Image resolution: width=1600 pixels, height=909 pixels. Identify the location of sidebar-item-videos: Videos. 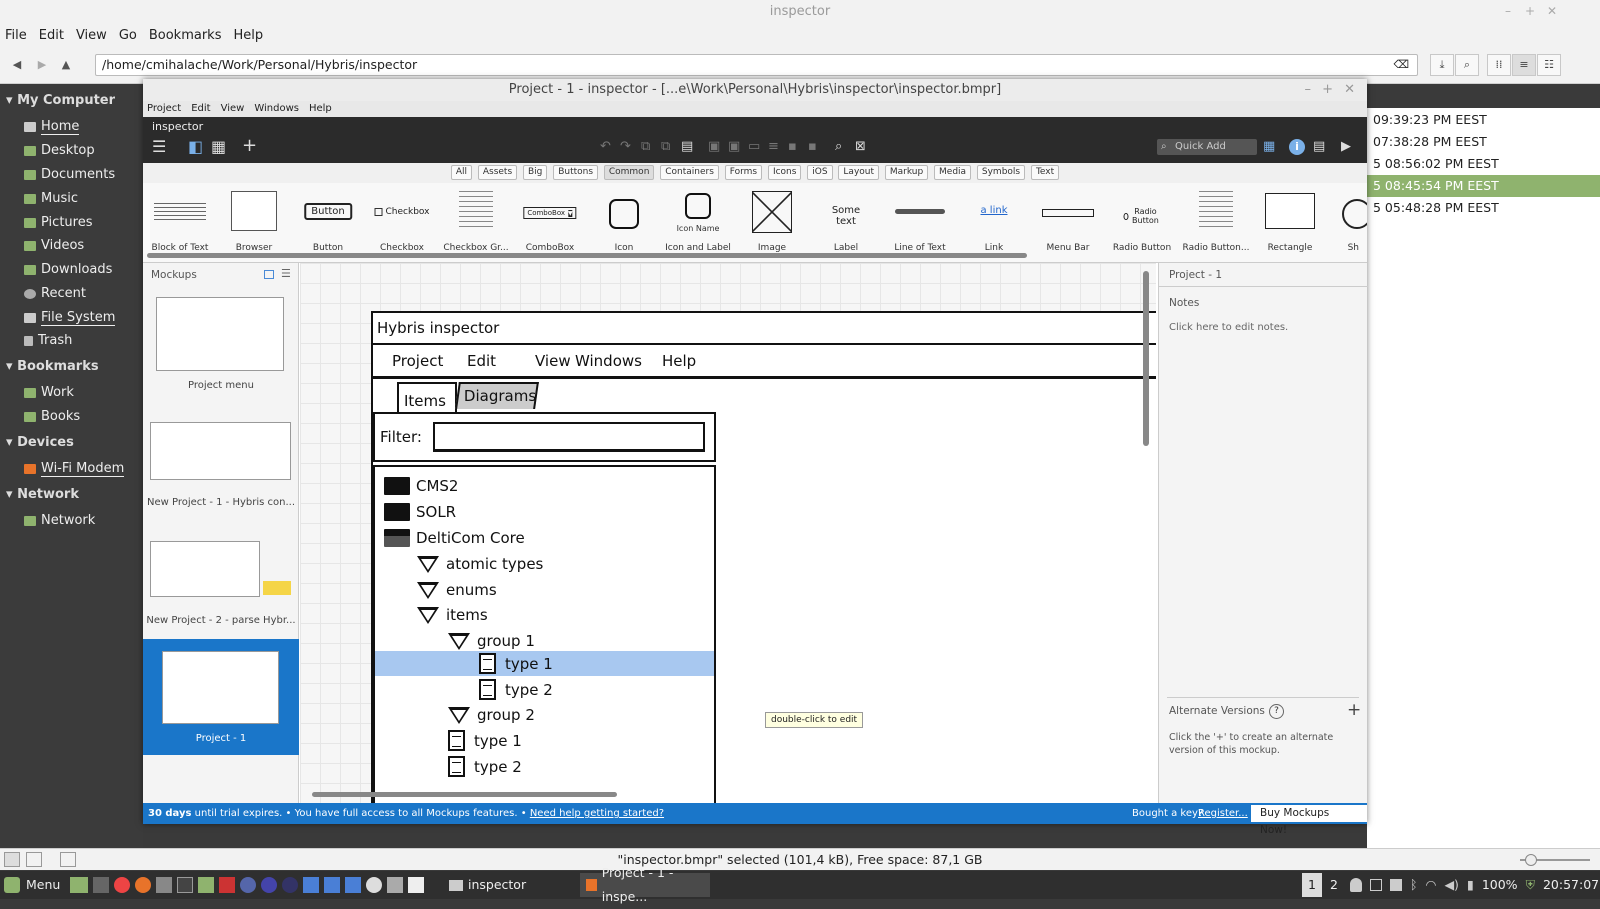
(54, 245).